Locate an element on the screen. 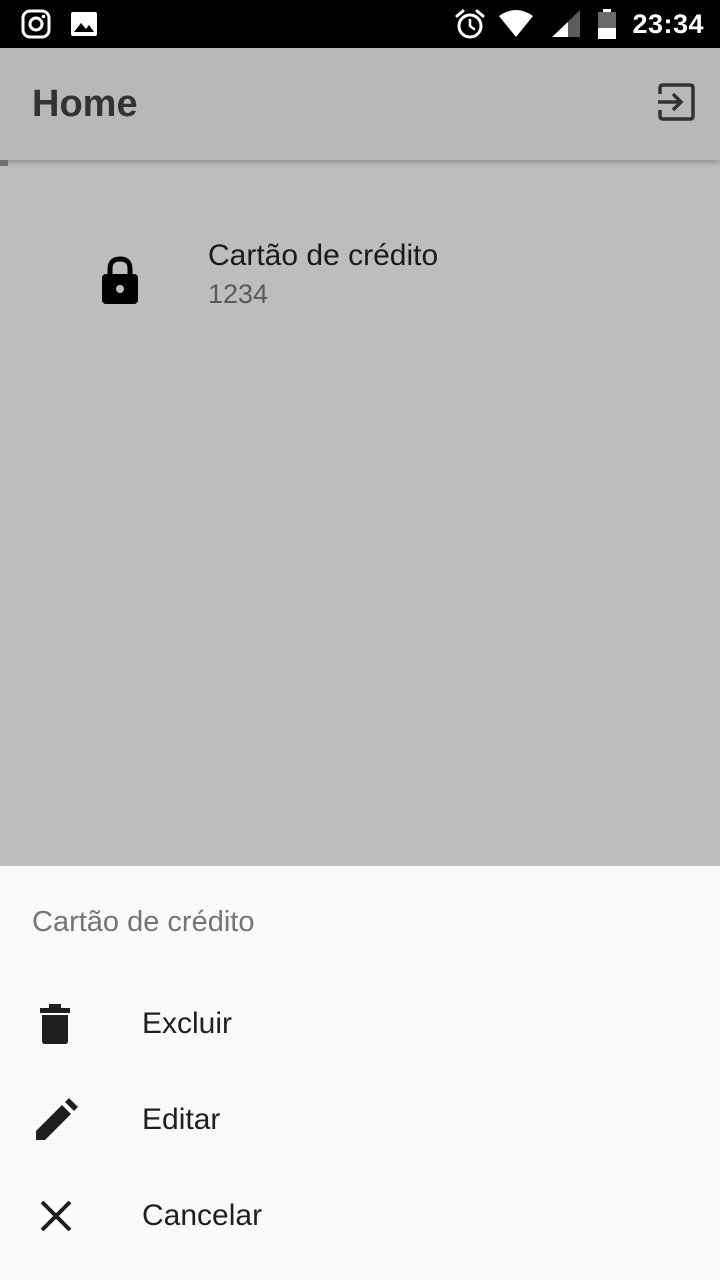 The height and width of the screenshot is (1280, 720). status-time: 23:34 is located at coordinates (668, 24).